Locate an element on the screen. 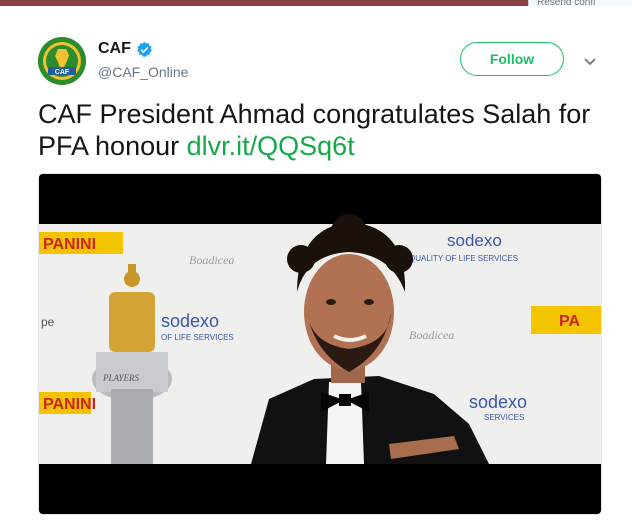 The image size is (632, 529). sodexo-tagline-3: SERVICES is located at coordinates (504, 417).